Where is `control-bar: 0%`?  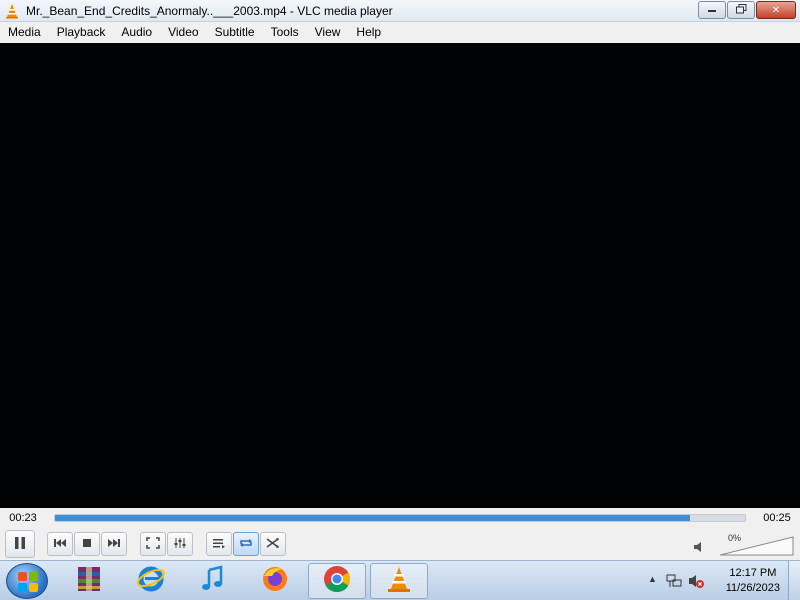
control-bar: 0% is located at coordinates (400, 544).